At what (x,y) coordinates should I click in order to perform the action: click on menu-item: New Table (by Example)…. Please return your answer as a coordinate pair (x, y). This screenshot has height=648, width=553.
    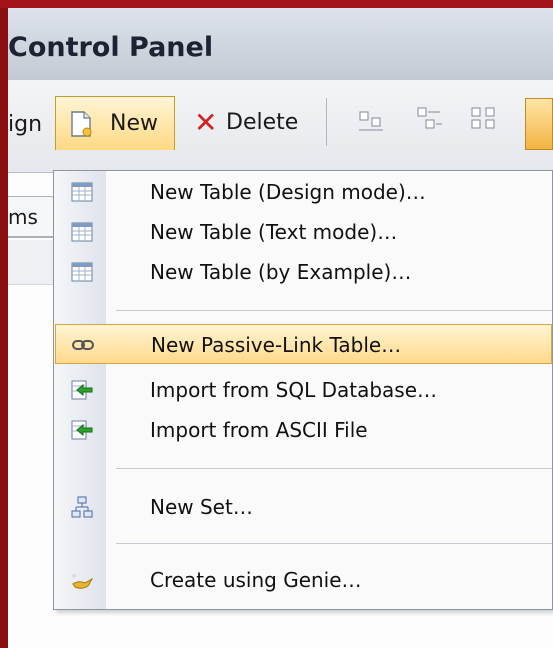
    Looking at the image, I should click on (303, 272).